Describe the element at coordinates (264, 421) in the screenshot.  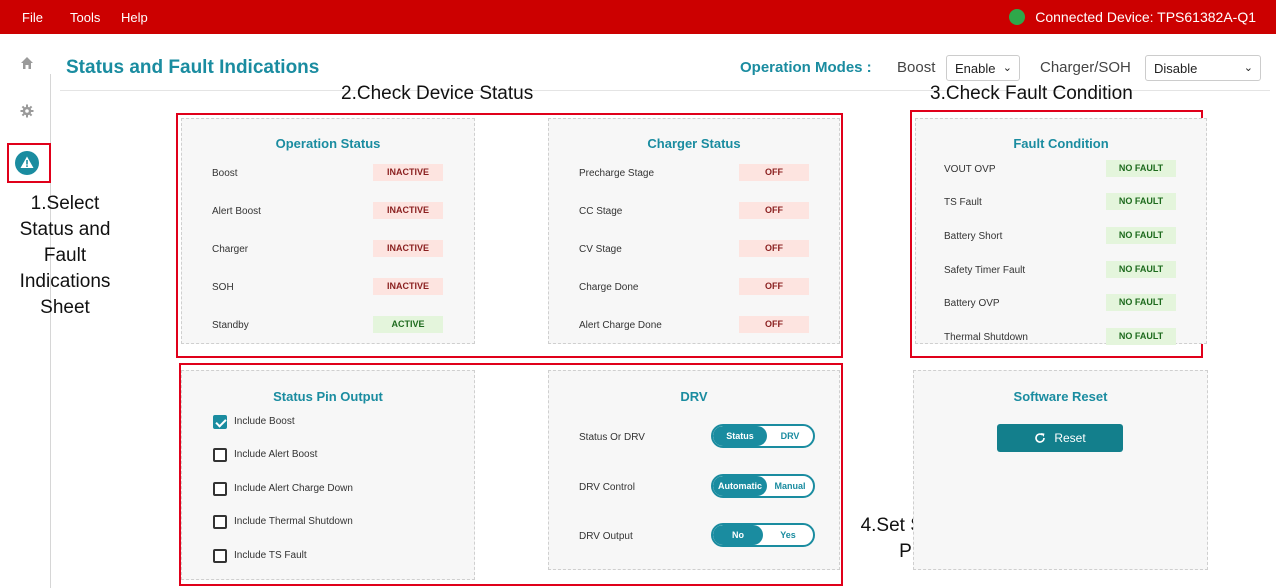
I see `include-boost-label: Include Boost` at that location.